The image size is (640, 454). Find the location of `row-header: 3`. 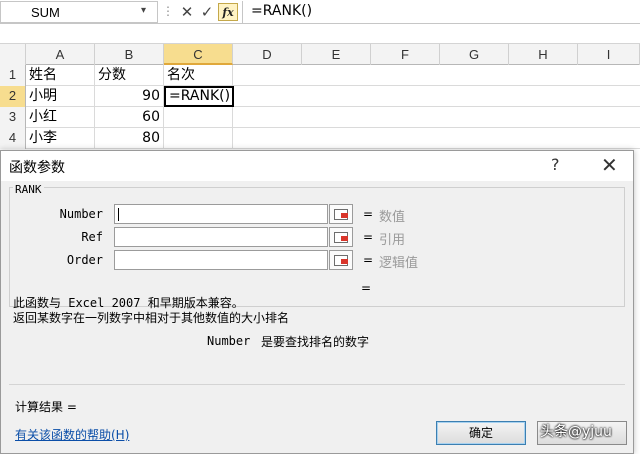

row-header: 3 is located at coordinates (13, 117).